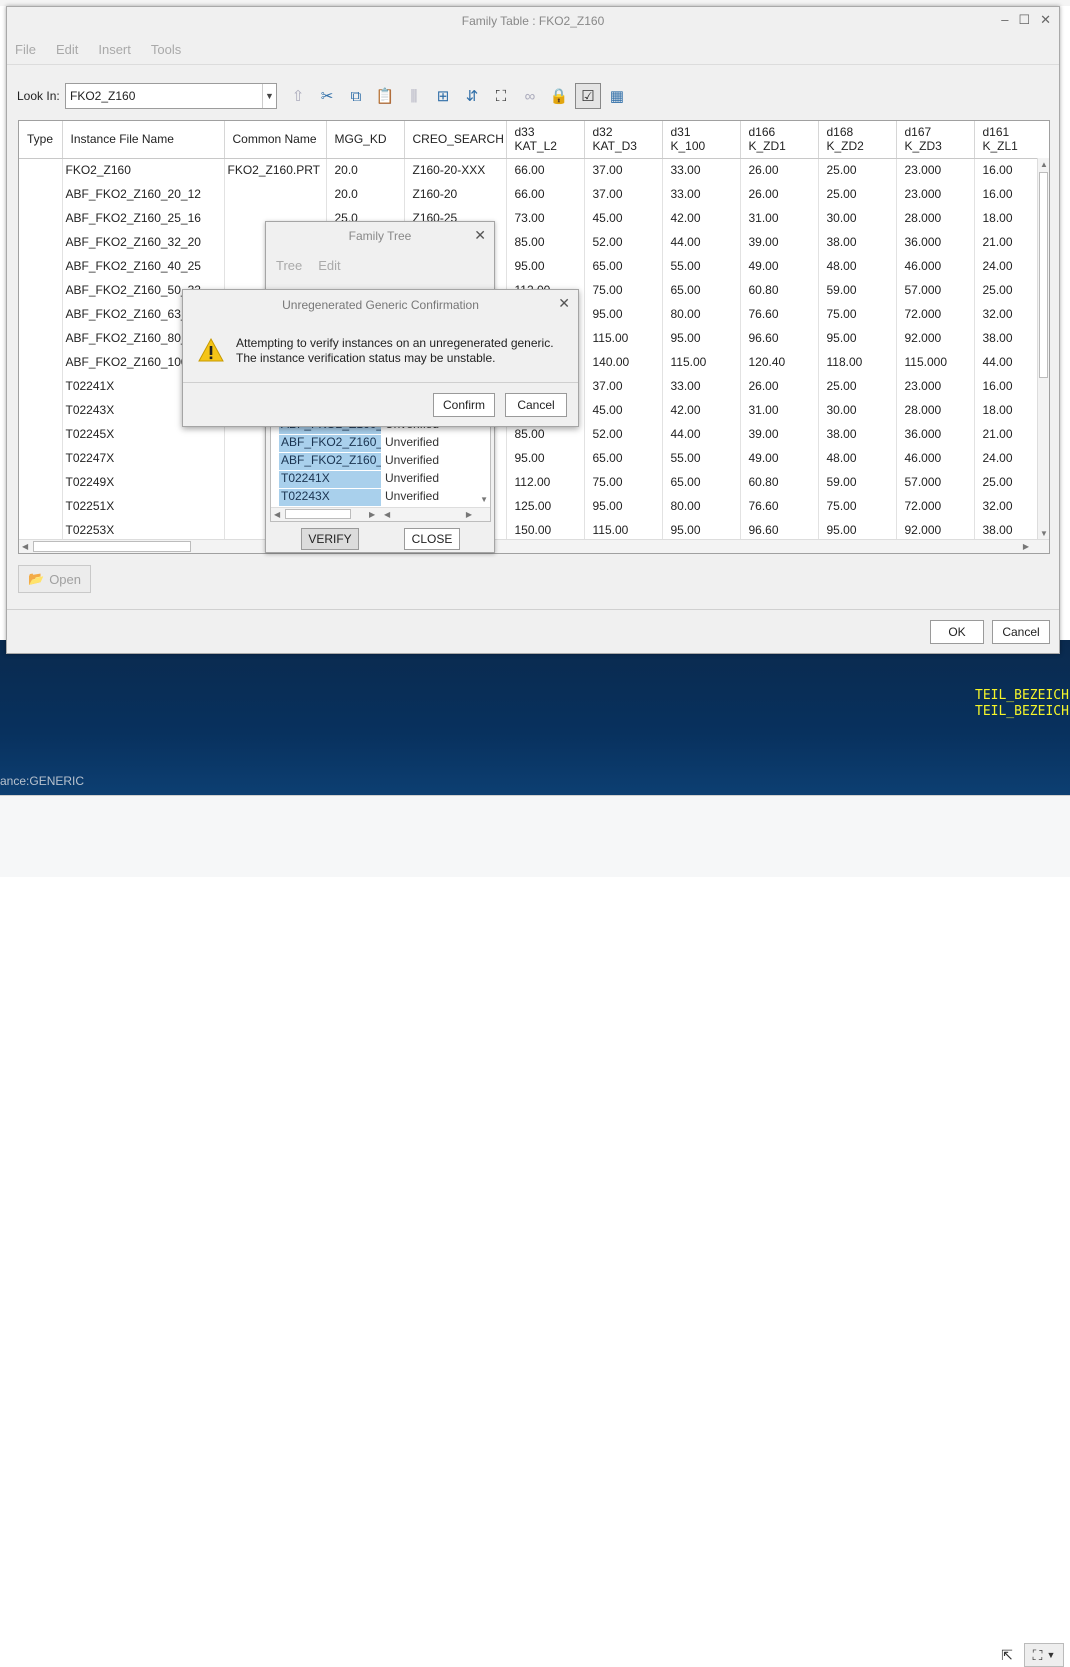  Describe the element at coordinates (143, 482) in the screenshot. I see `table-cell: T02249X` at that location.